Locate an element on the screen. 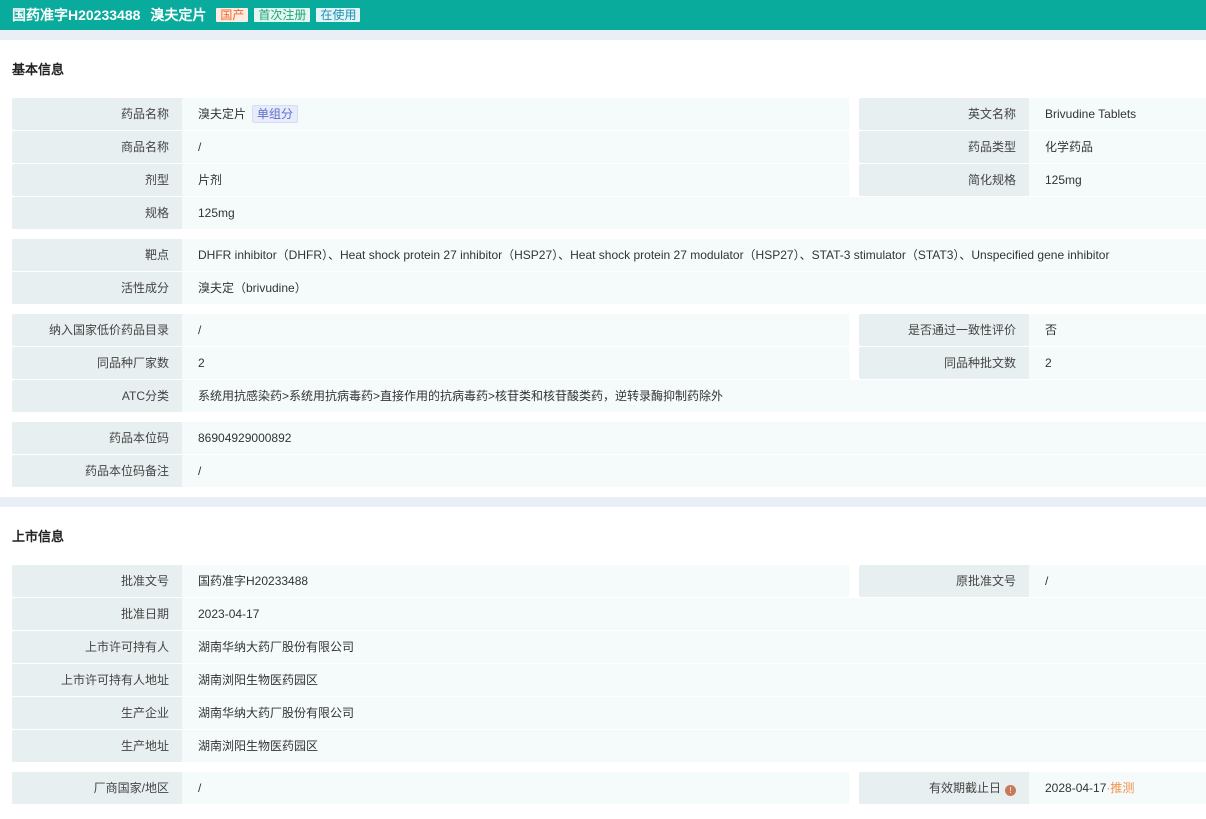  field-value: 片剂 is located at coordinates (515, 180).